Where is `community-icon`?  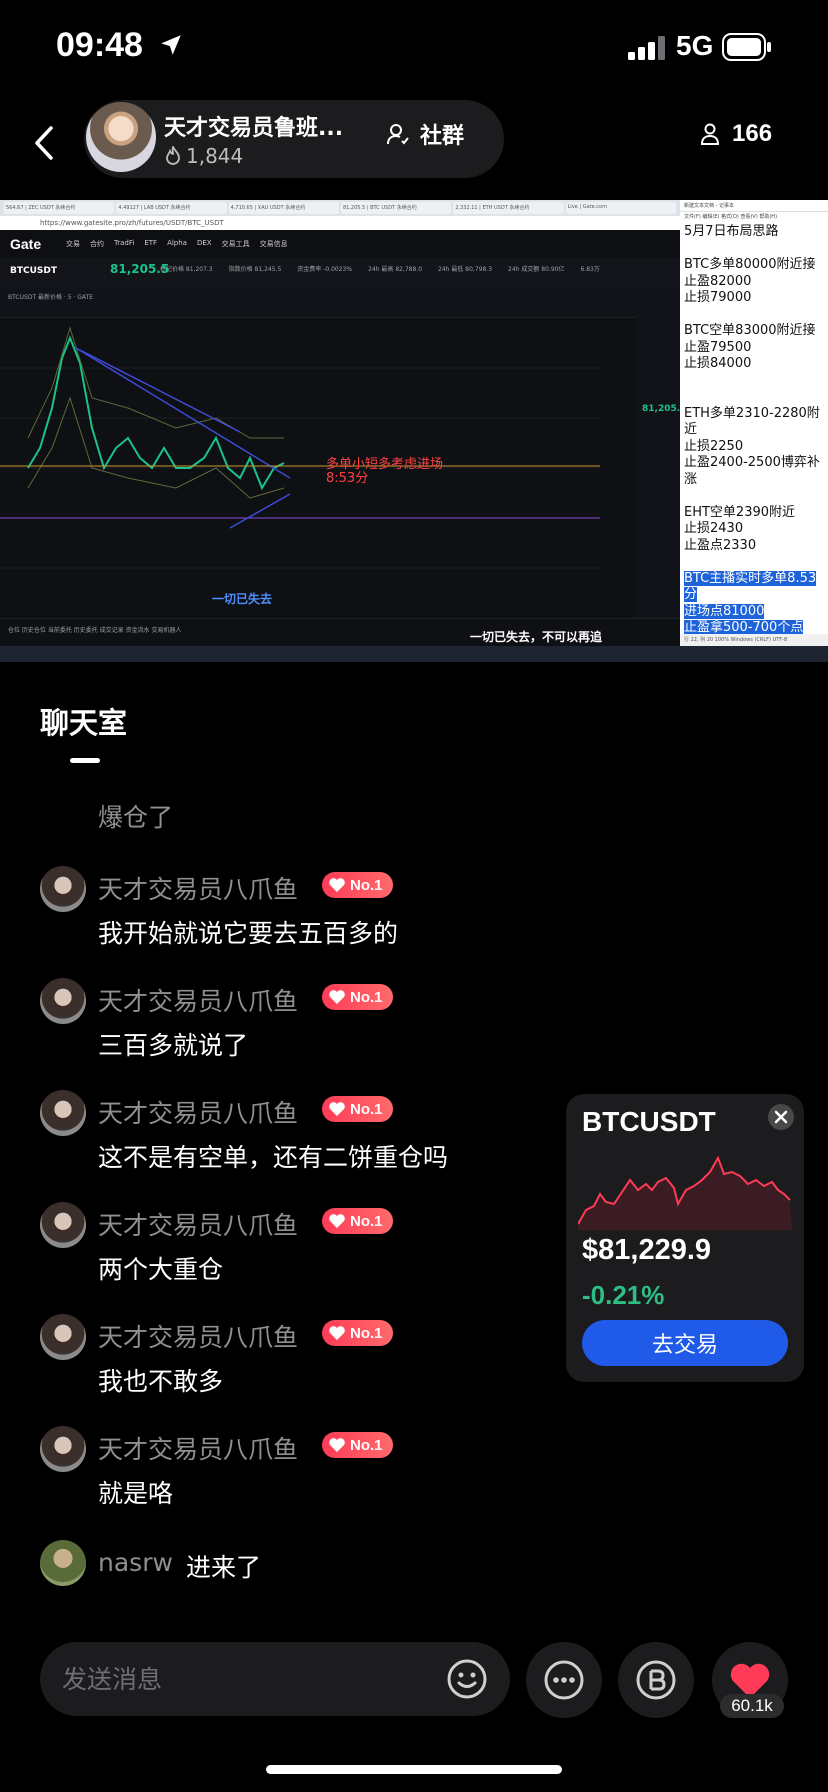 community-icon is located at coordinates (398, 134).